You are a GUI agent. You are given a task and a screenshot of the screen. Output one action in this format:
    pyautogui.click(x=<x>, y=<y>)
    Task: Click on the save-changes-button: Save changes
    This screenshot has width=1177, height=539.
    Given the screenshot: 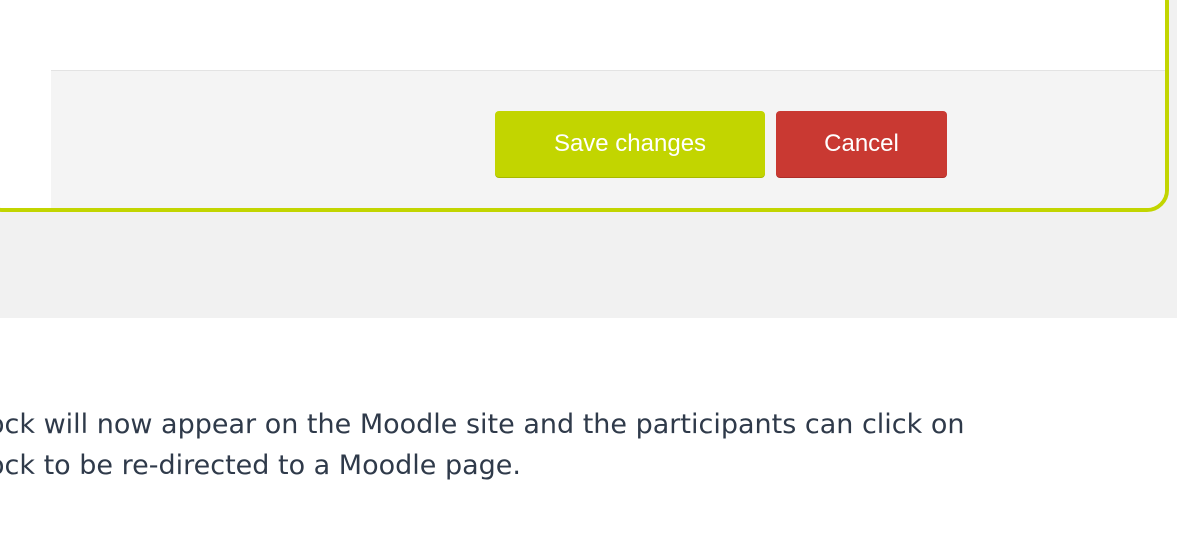 What is the action you would take?
    pyautogui.click(x=630, y=144)
    